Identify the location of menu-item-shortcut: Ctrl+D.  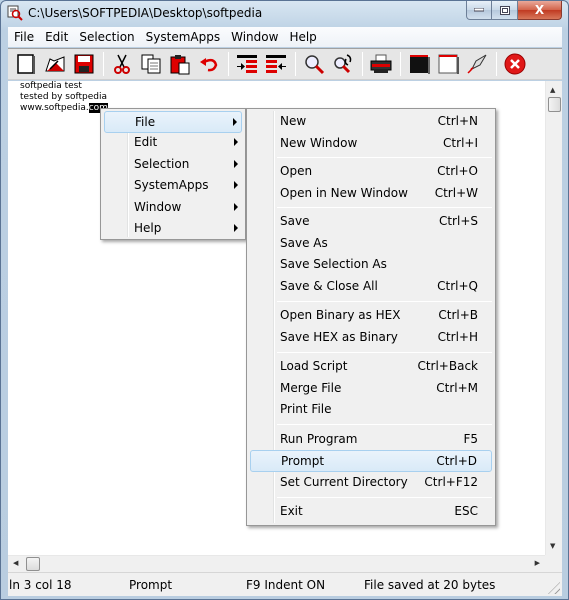
(456, 461).